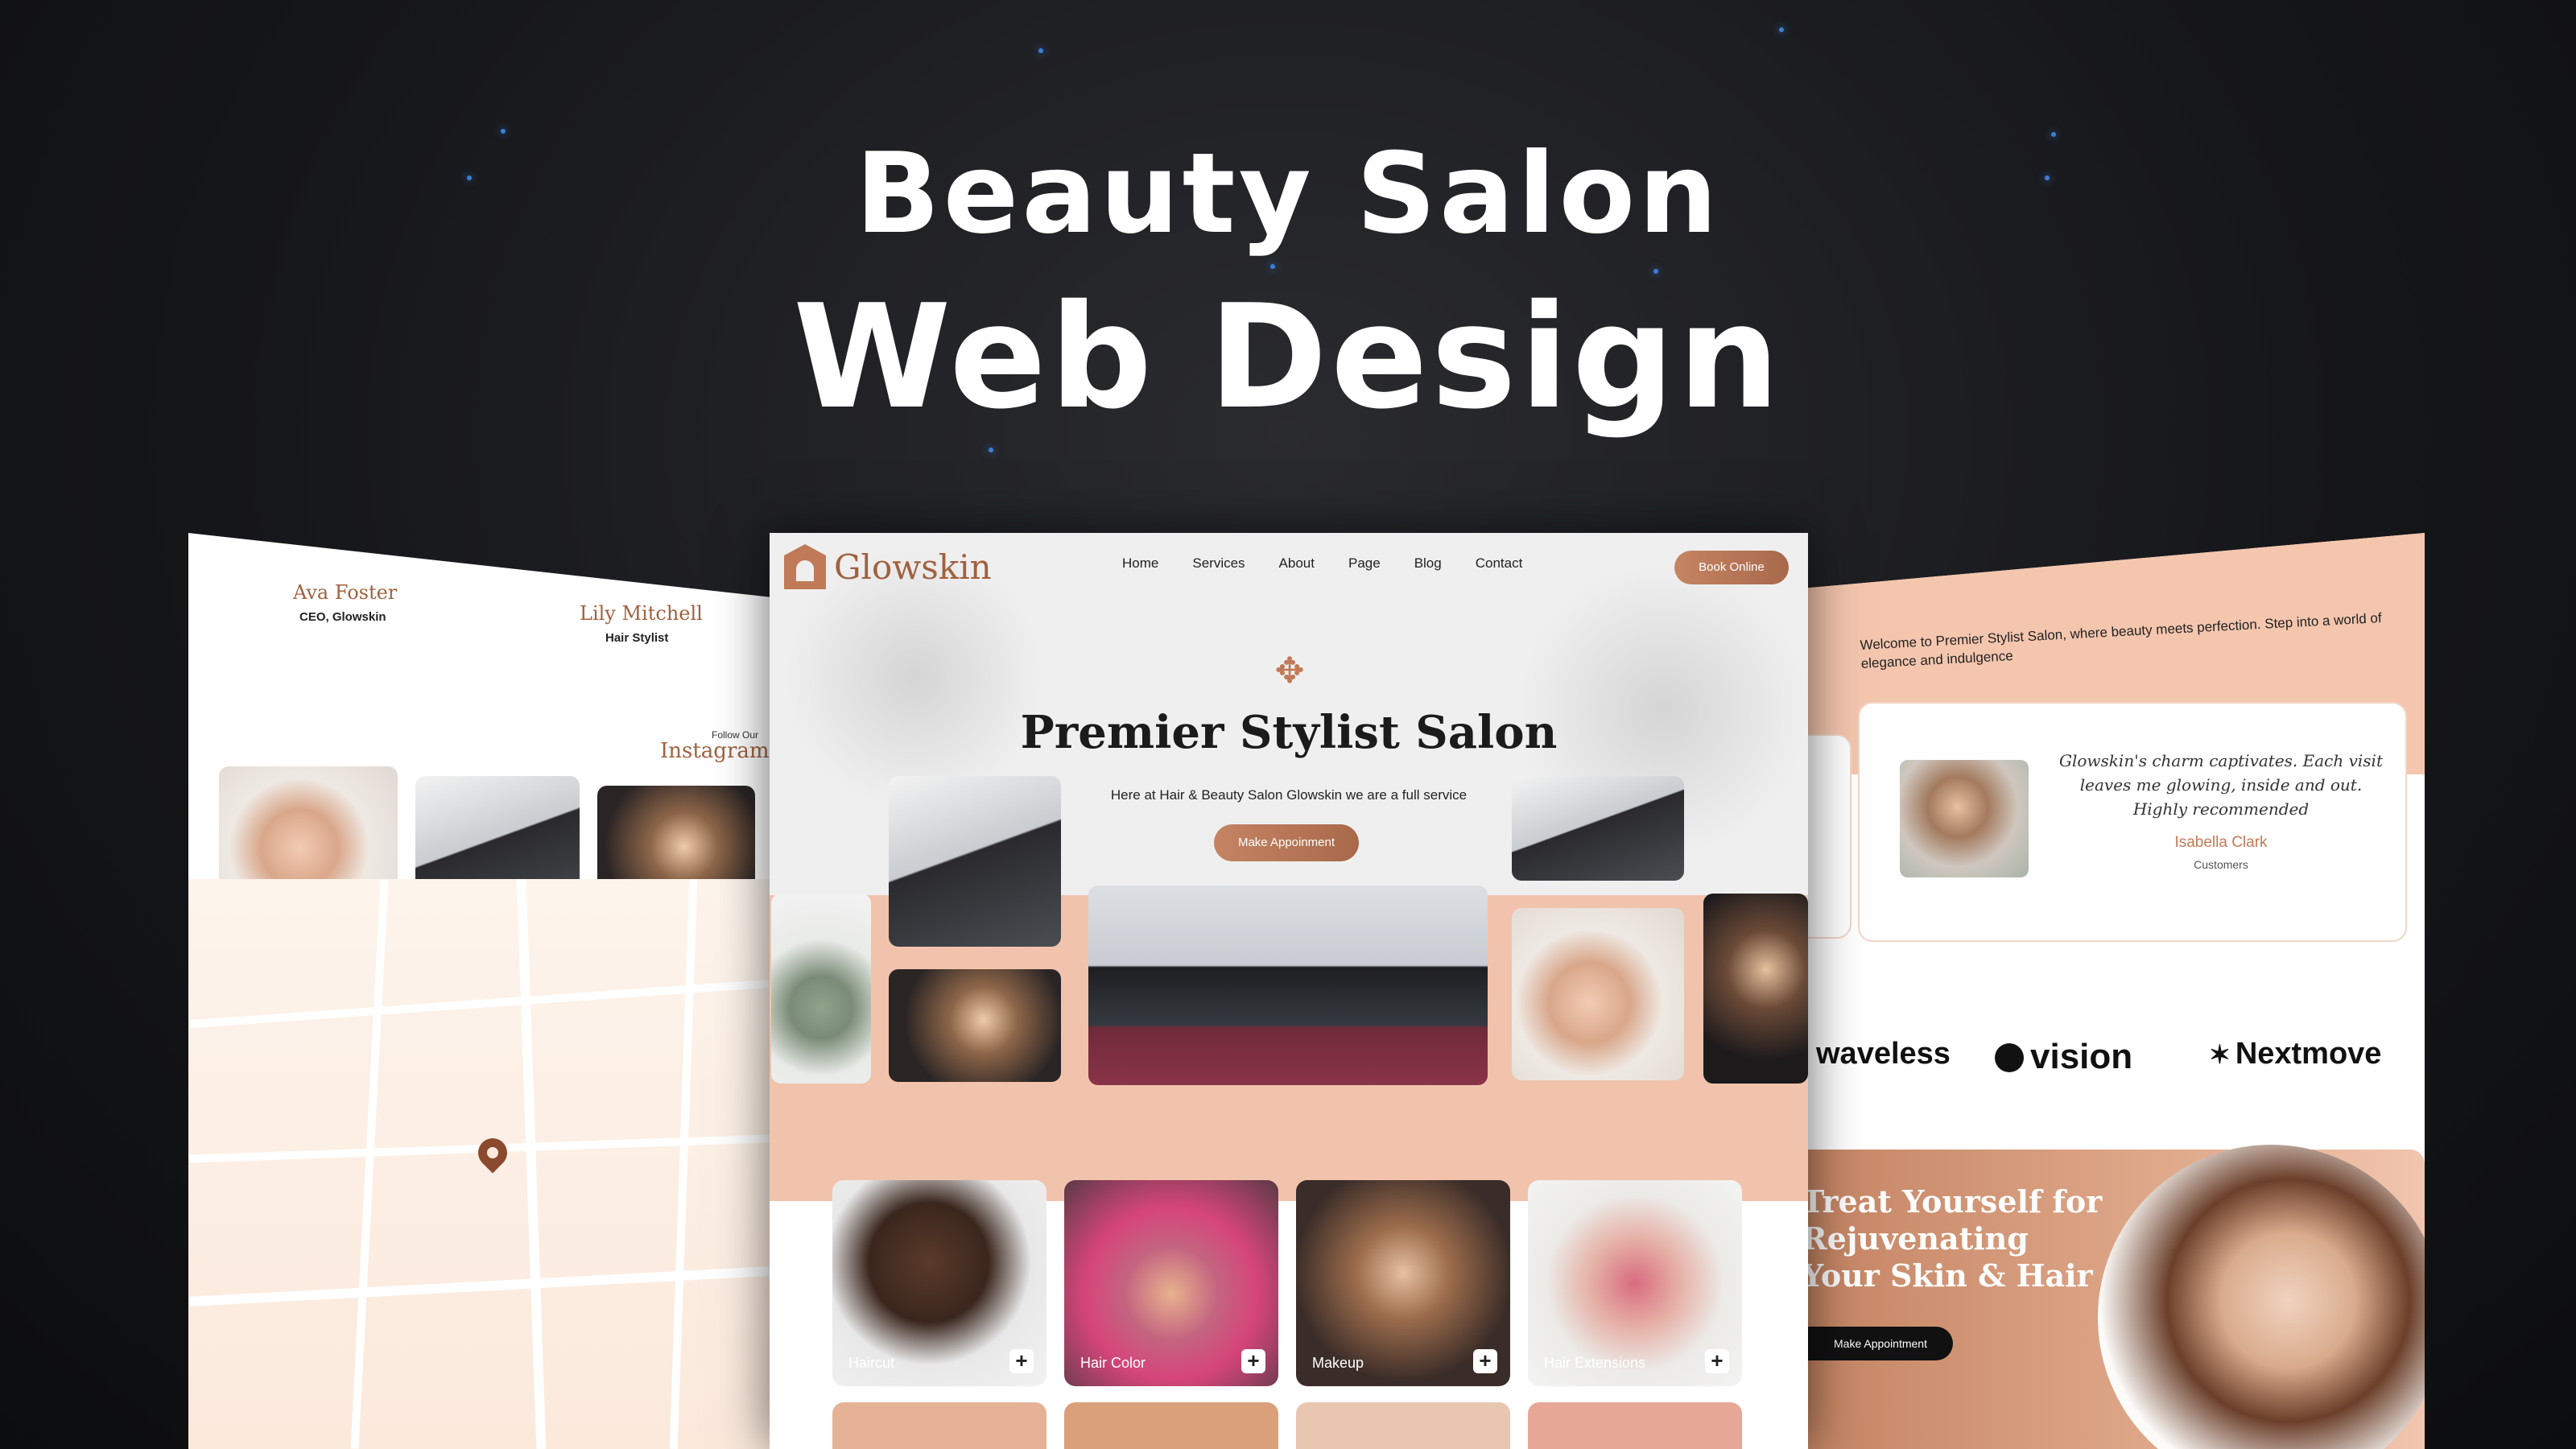  I want to click on flower-ornament-icon: ✥, so click(1289, 671).